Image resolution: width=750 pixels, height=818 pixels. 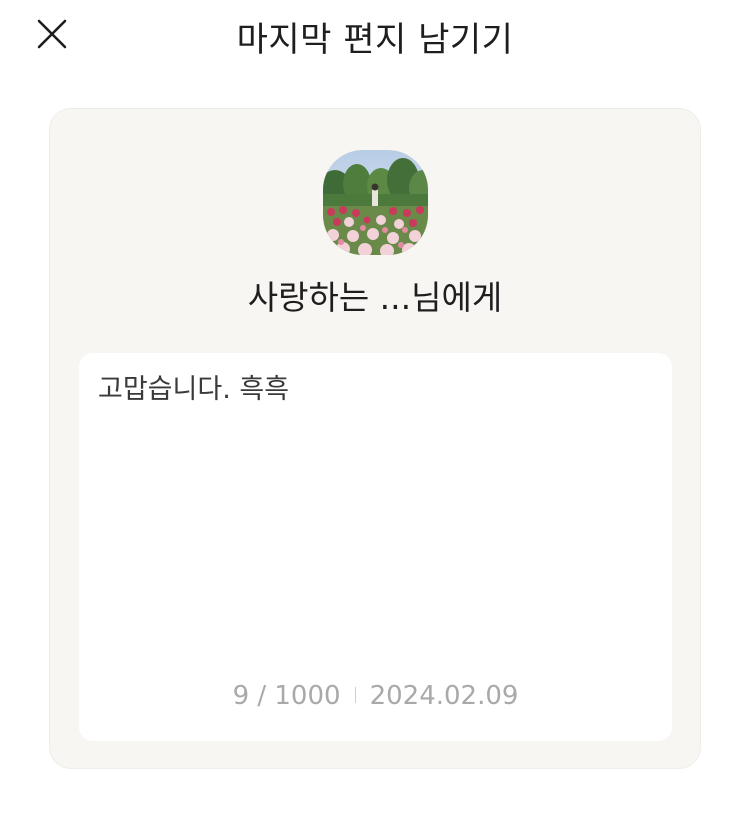 I want to click on avatar, so click(x=375, y=202).